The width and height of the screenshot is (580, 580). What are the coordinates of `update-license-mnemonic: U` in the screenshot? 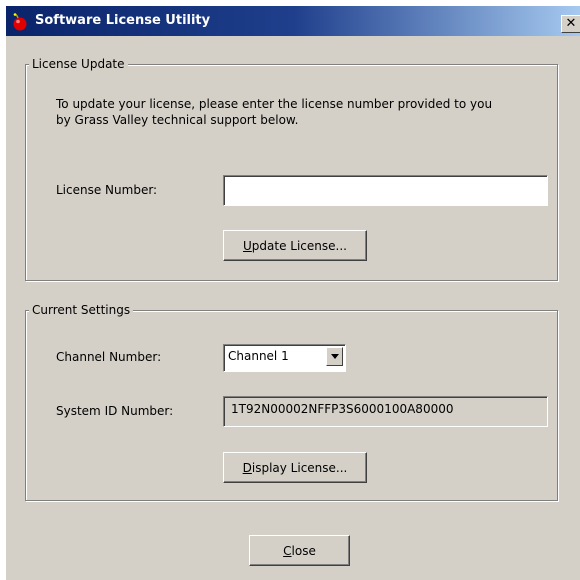 It's located at (247, 245).